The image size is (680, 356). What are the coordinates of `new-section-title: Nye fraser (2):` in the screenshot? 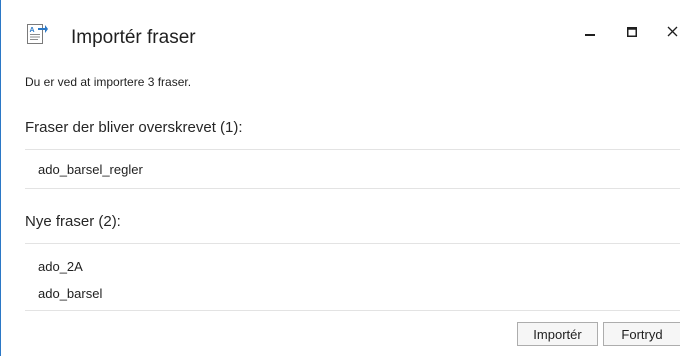 It's located at (73, 221).